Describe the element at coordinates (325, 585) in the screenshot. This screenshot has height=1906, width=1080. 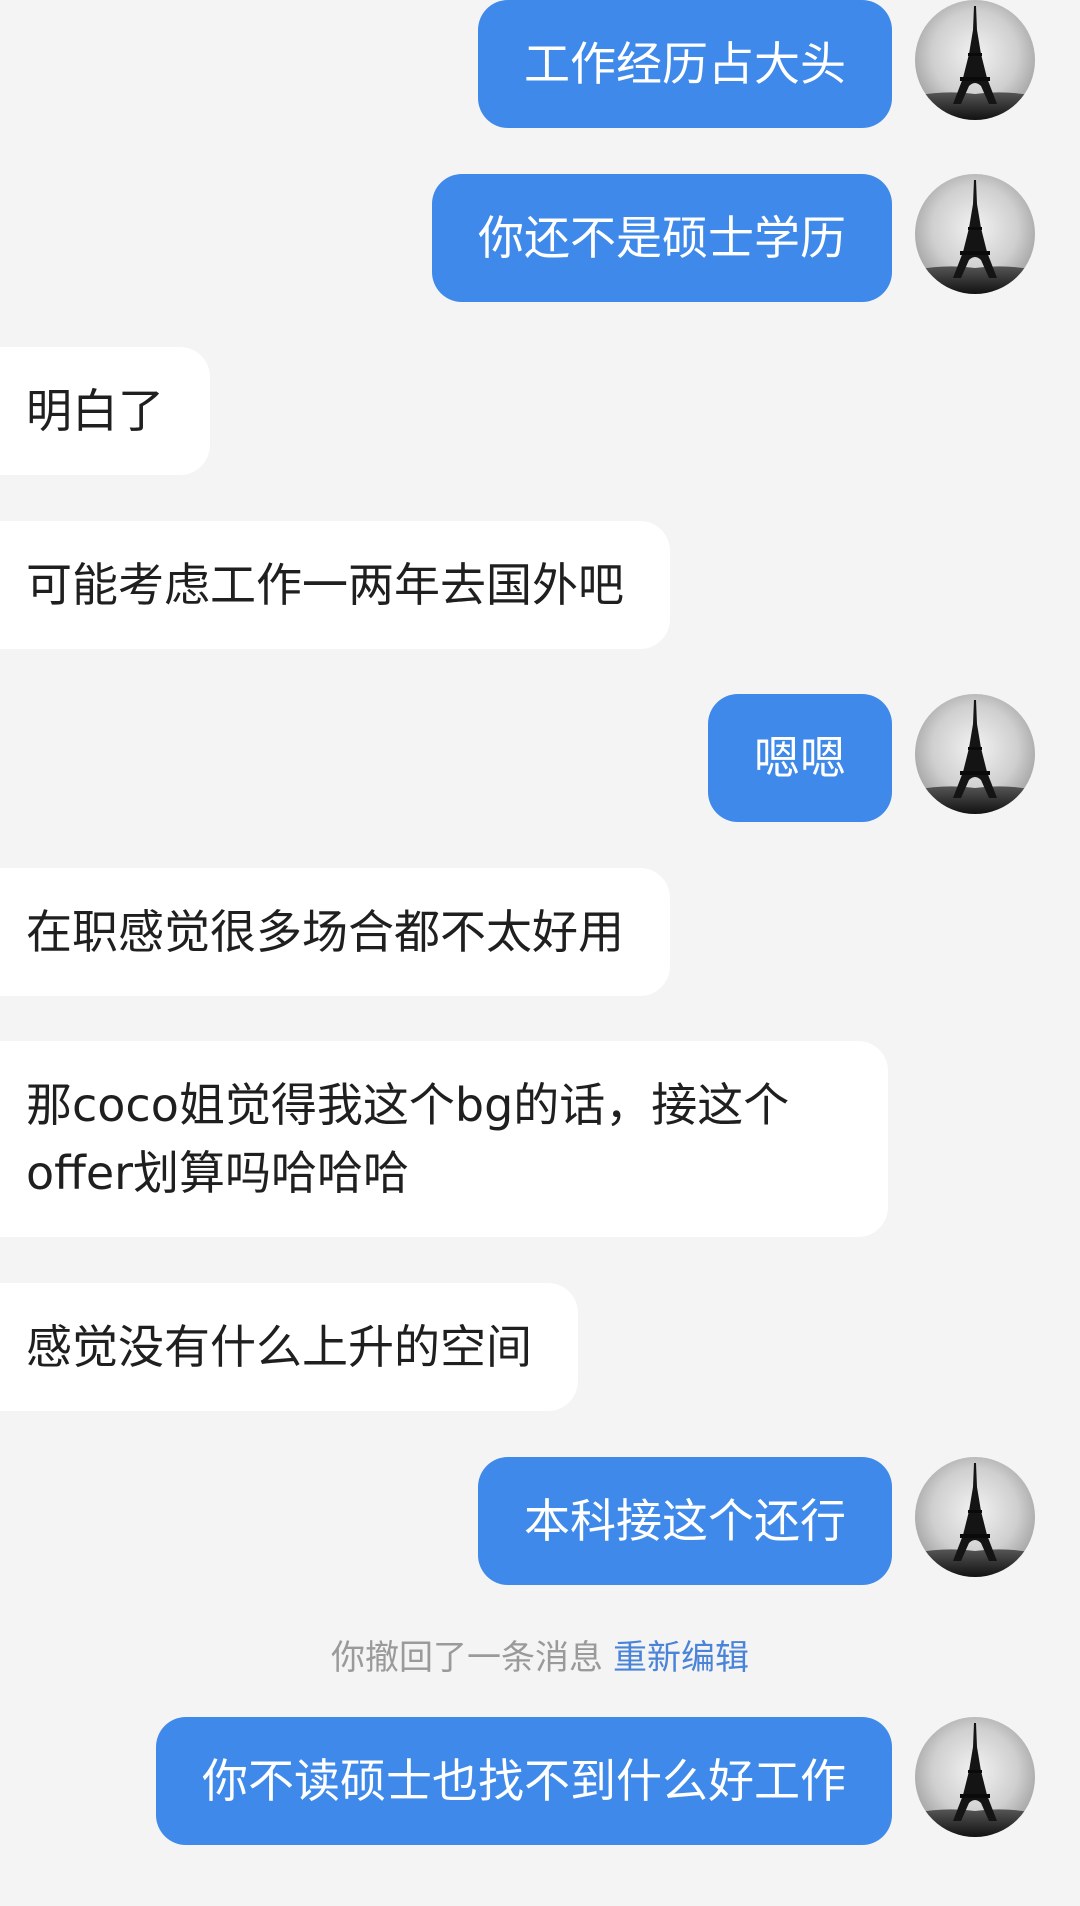
I see `message-text: 可能考虑工作一两年去国外吧` at that location.